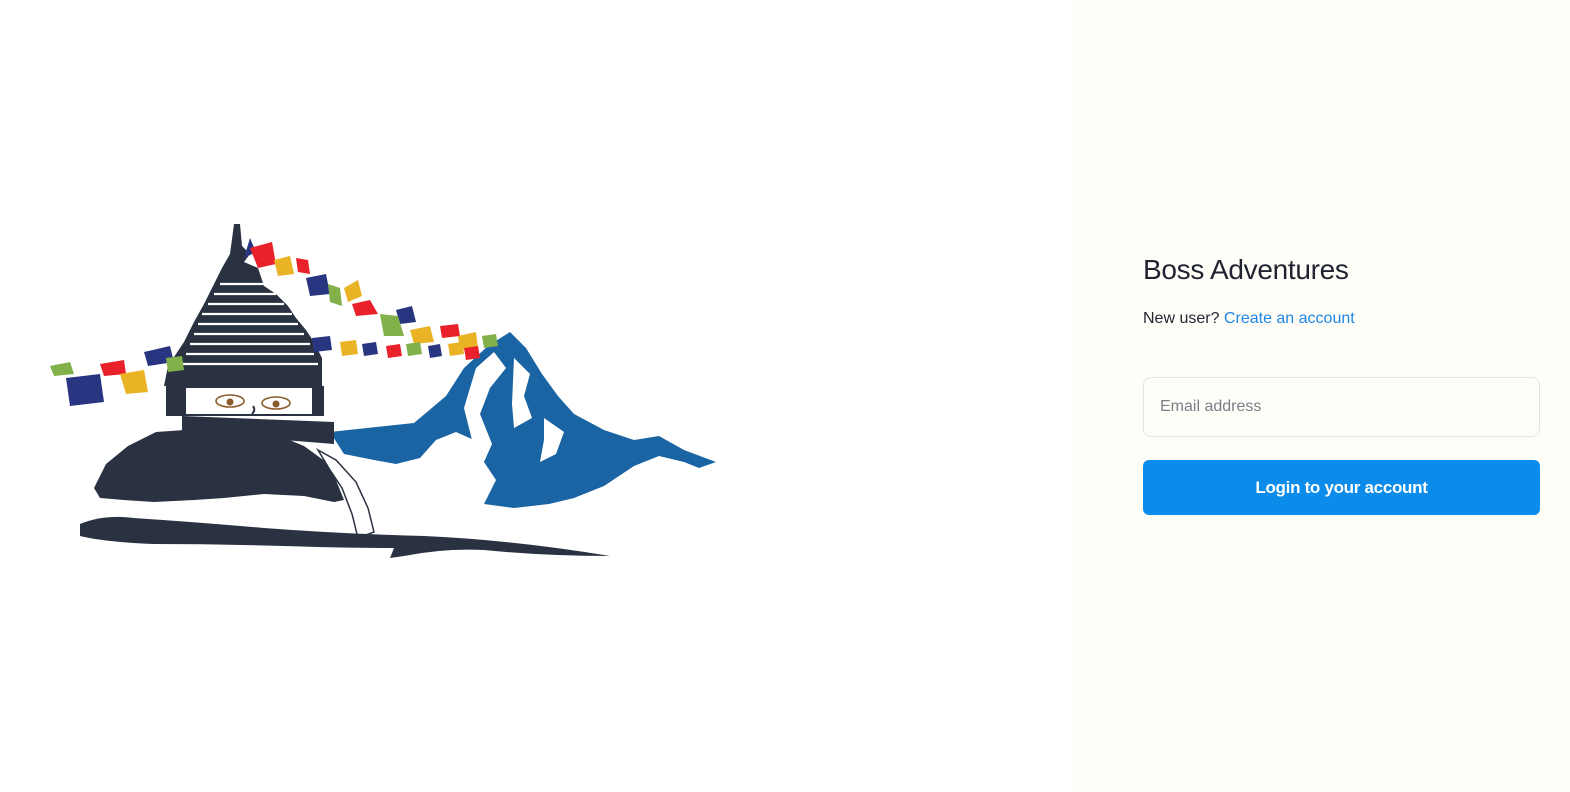 The height and width of the screenshot is (792, 1570). What do you see at coordinates (1246, 269) in the screenshot?
I see `brand-title: Boss Adventures` at bounding box center [1246, 269].